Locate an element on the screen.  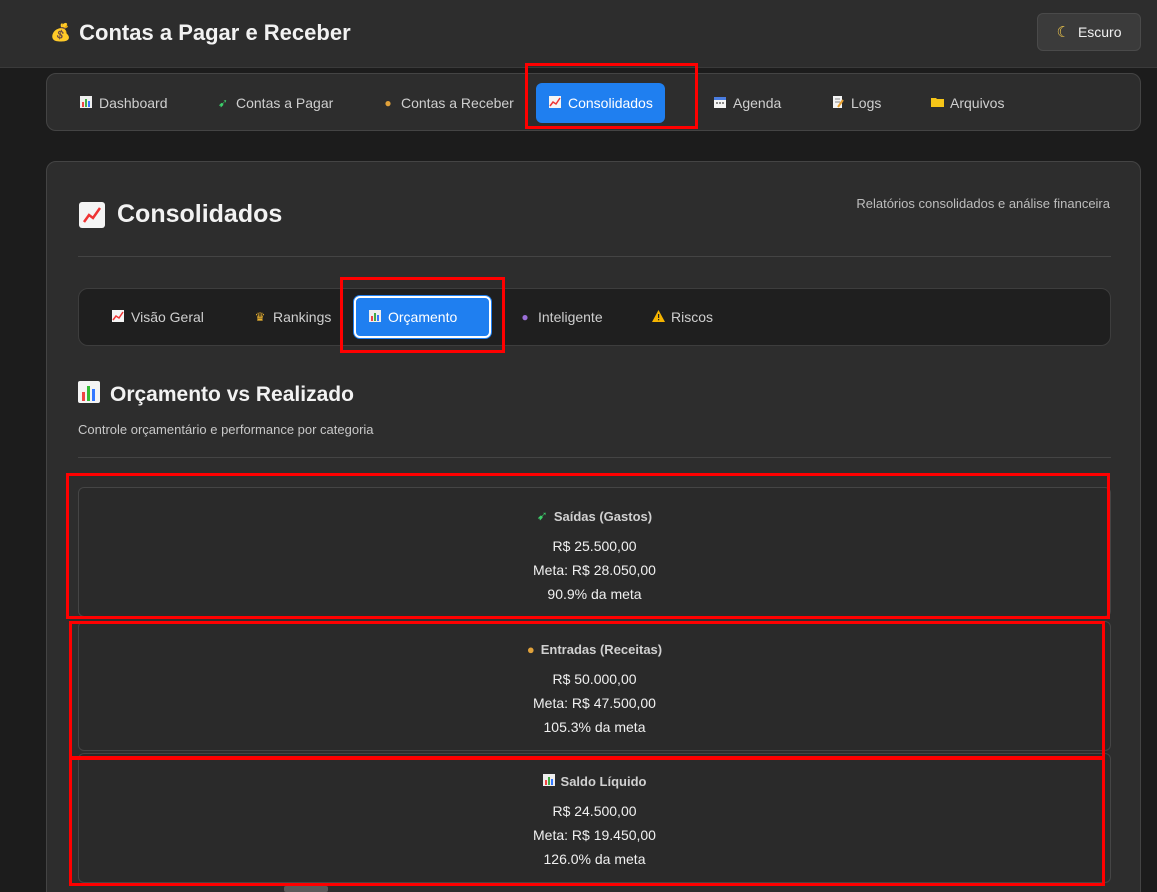
nav-item-contas-a-receber: ● Contas a Receber is located at coordinates (447, 103).